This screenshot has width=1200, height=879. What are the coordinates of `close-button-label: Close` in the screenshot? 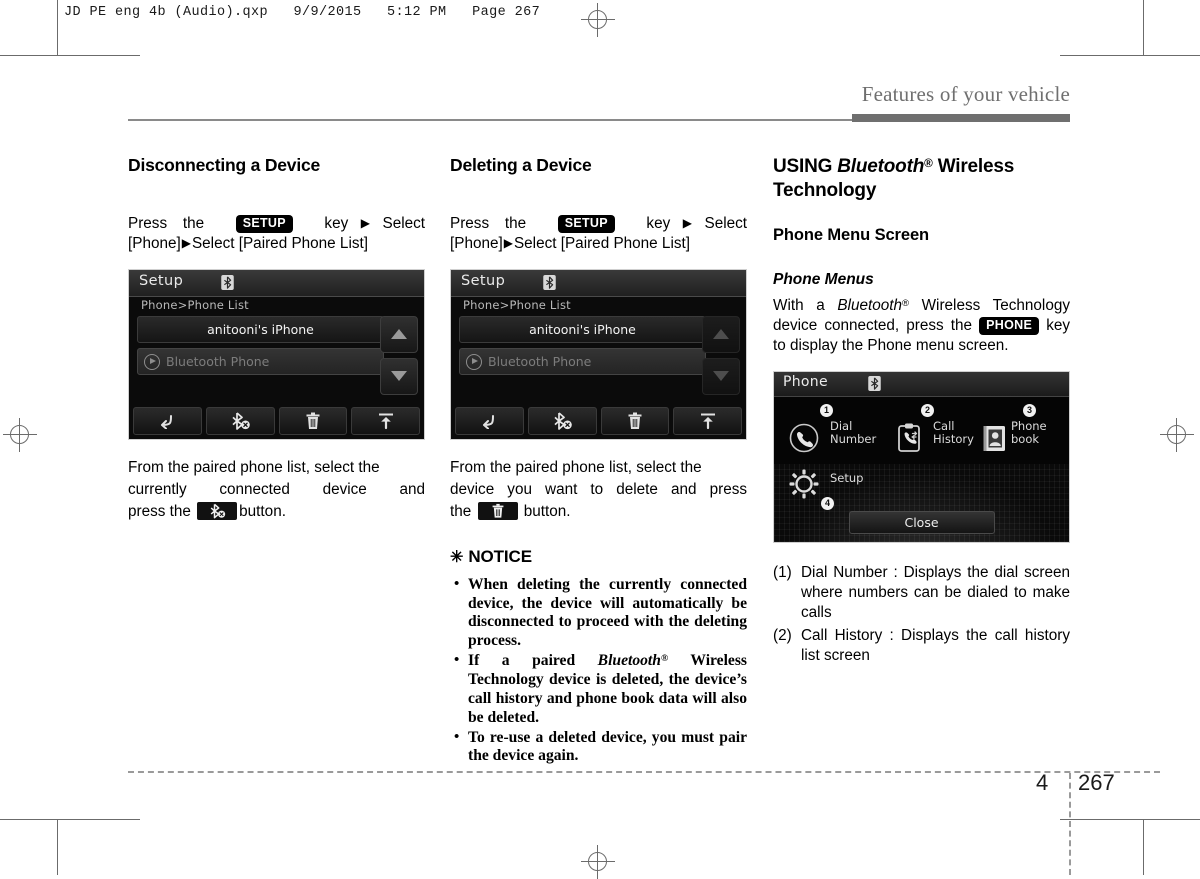 It's located at (921, 522).